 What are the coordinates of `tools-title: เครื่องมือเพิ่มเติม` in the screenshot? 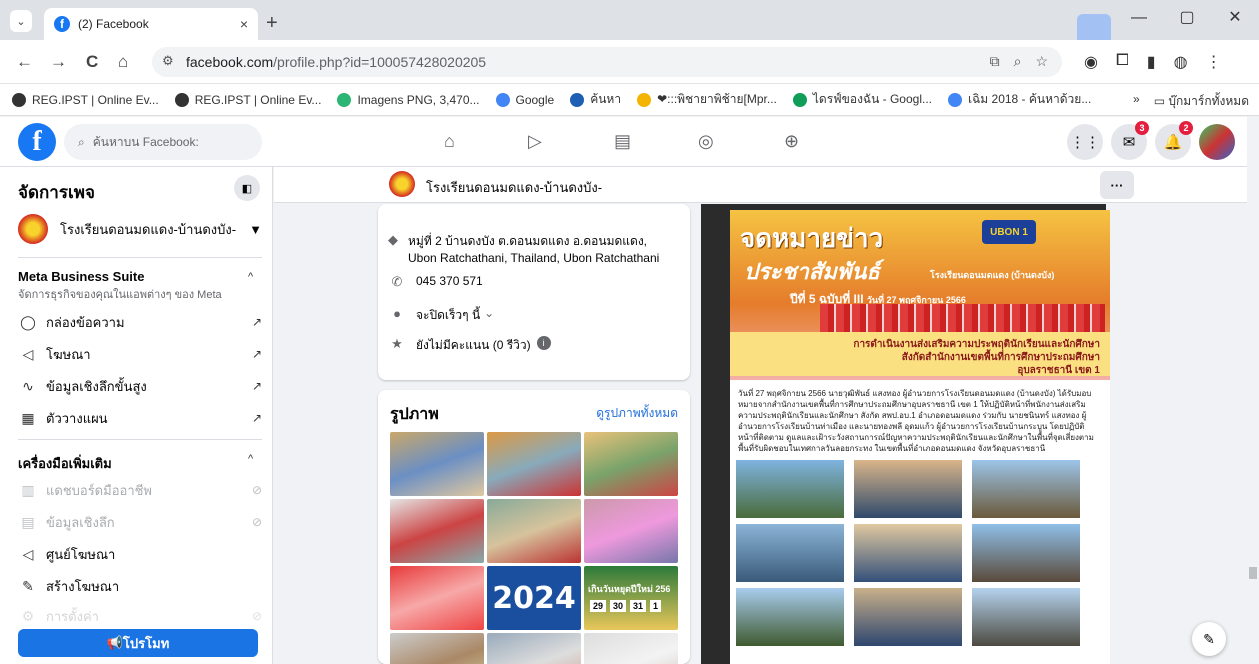 It's located at (65, 463).